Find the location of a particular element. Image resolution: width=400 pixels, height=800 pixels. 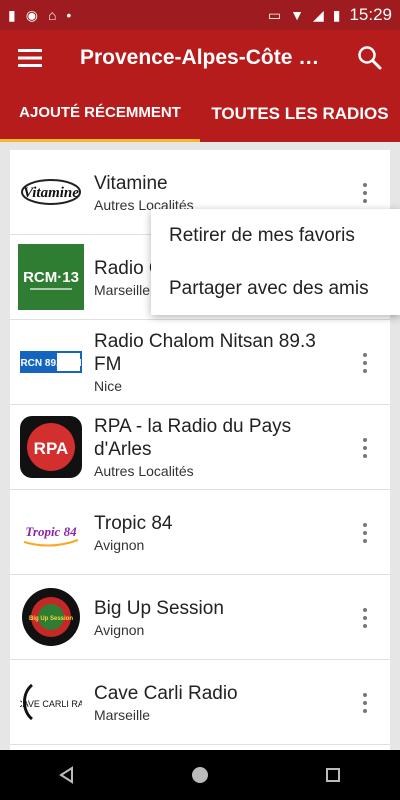

menu-button is located at coordinates (30, 58).